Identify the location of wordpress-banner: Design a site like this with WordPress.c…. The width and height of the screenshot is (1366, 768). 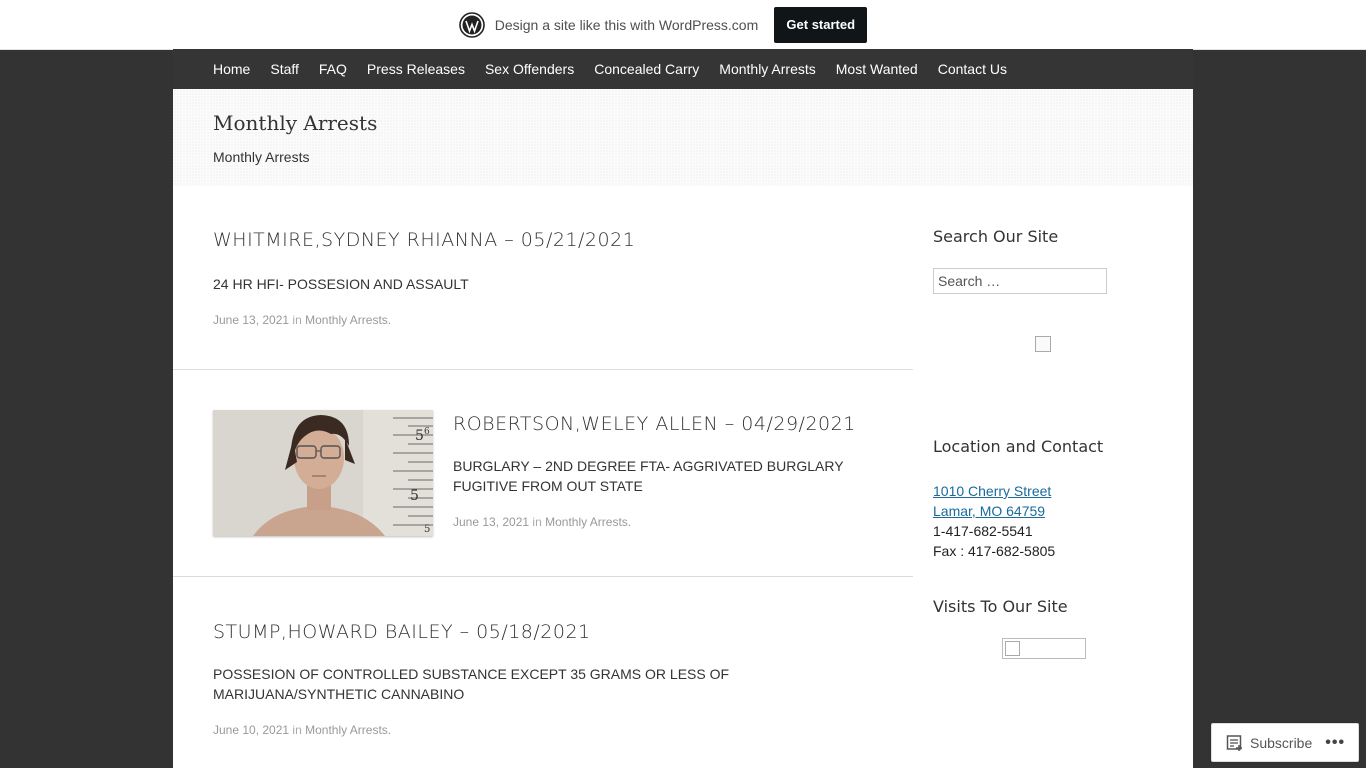
(683, 25).